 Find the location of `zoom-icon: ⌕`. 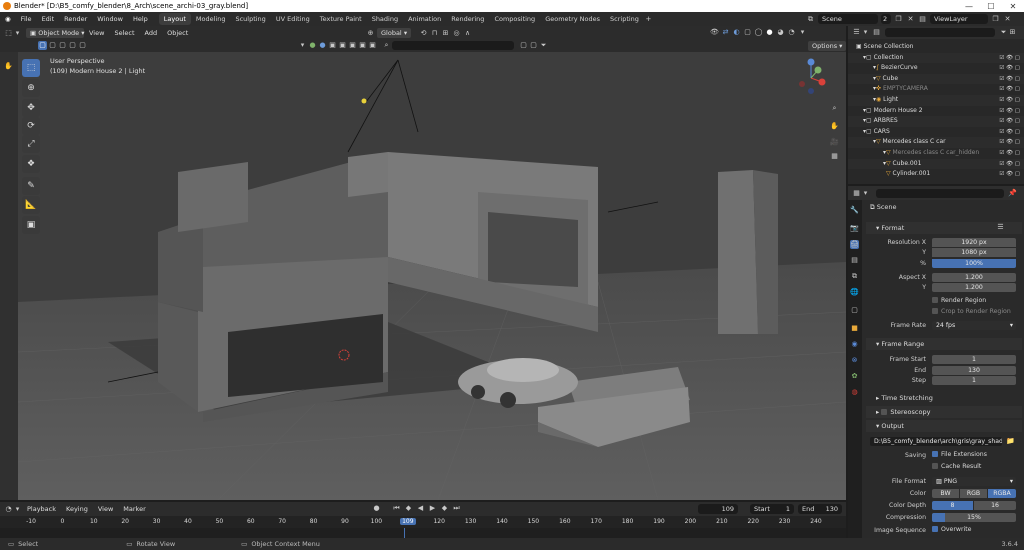

zoom-icon: ⌕ is located at coordinates (834, 108).